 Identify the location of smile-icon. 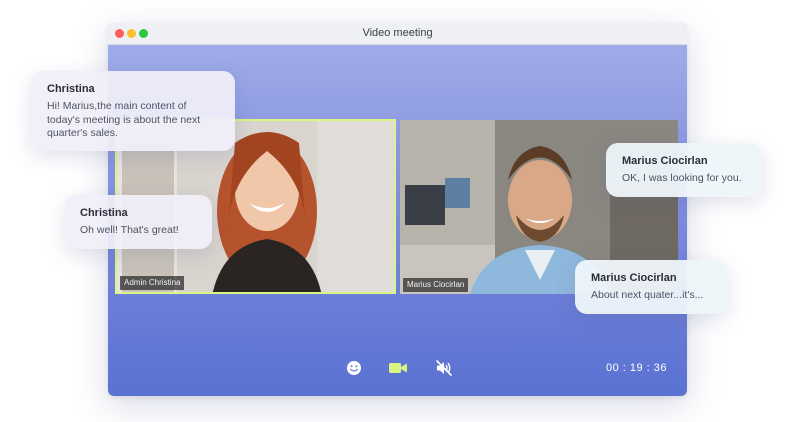
(354, 370).